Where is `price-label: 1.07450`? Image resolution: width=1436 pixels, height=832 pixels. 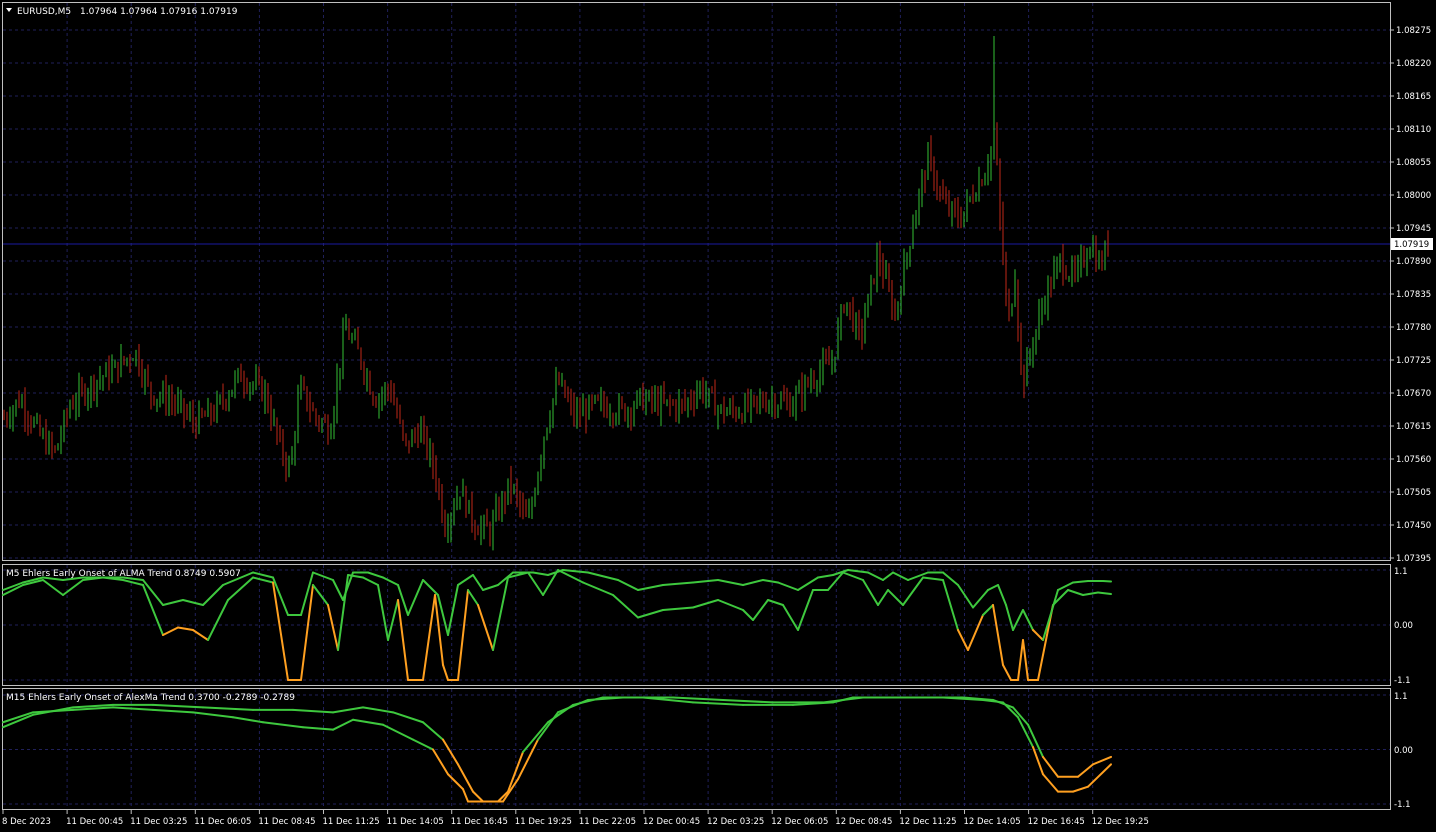 price-label: 1.07450 is located at coordinates (1413, 526).